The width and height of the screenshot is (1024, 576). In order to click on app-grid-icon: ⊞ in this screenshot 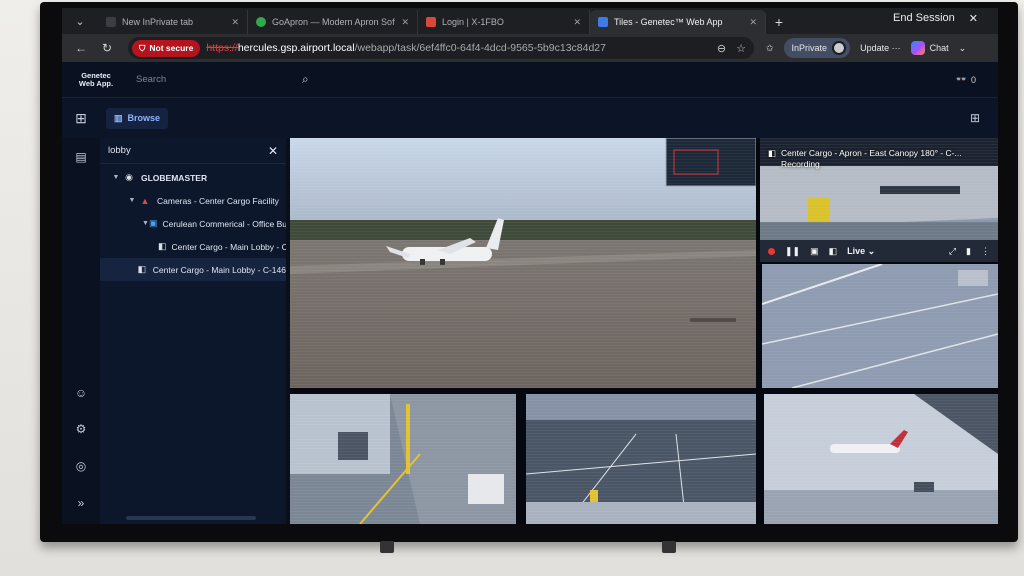, I will do `click(81, 118)`.